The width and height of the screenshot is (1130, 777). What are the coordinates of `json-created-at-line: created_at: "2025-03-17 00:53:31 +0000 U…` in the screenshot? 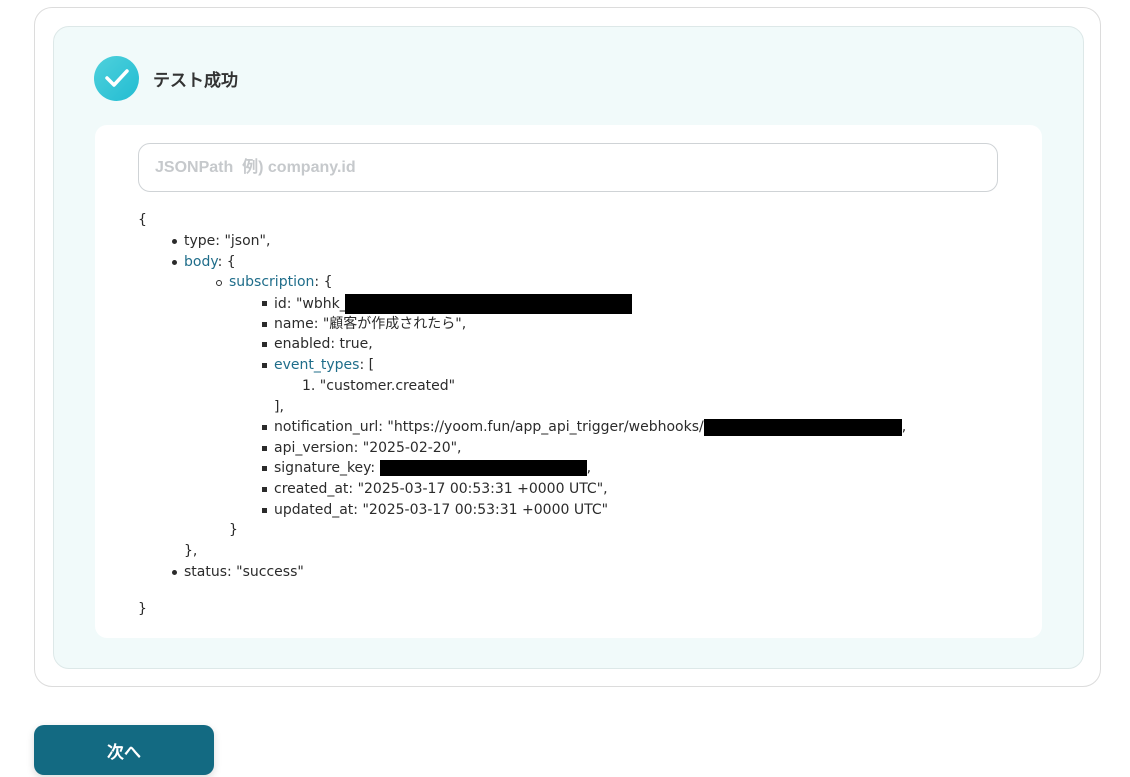 It's located at (441, 489).